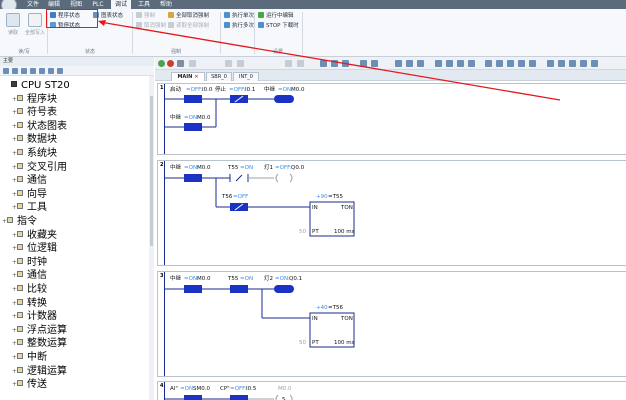 This screenshot has width=626, height=400. Describe the element at coordinates (284, 178) in the screenshot. I see `coil-lamp1` at that location.